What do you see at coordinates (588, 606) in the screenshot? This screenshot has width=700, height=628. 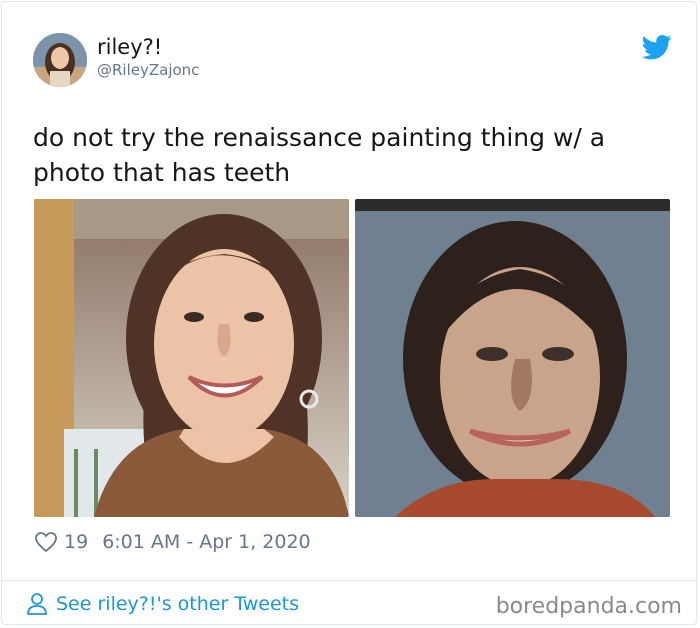 I see `watermark: boredpanda.com` at bounding box center [588, 606].